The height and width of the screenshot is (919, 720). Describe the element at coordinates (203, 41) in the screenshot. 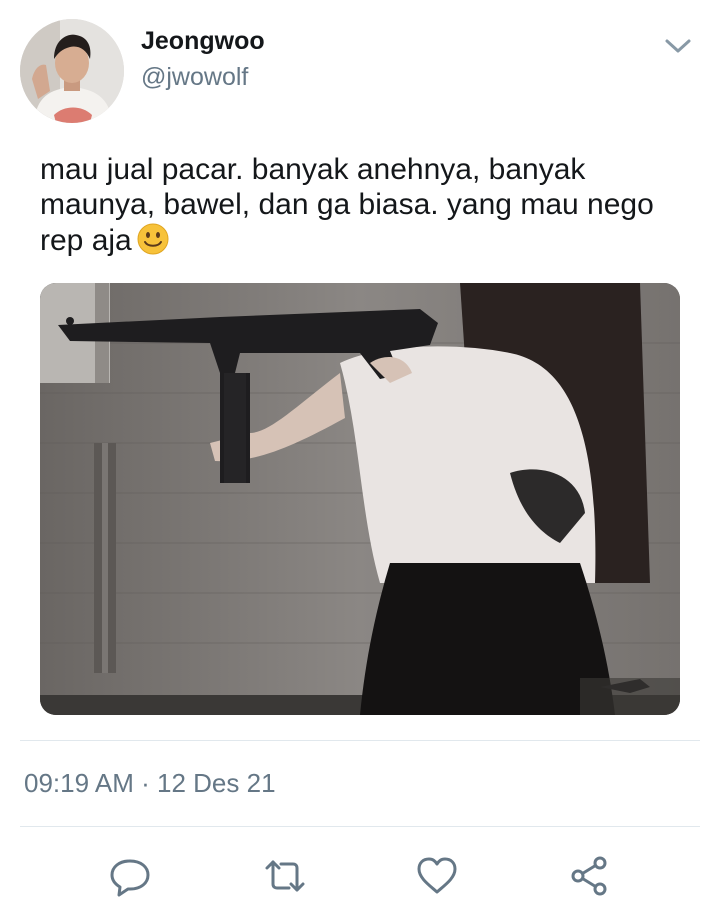

I see `display-name: Jeongwoo` at that location.